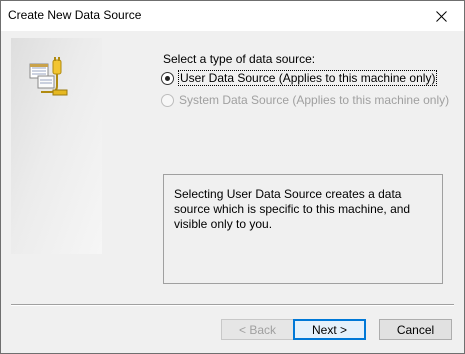 This screenshot has height=354, width=465. Describe the element at coordinates (239, 59) in the screenshot. I see `select-type-label: Select a type of data source:` at that location.